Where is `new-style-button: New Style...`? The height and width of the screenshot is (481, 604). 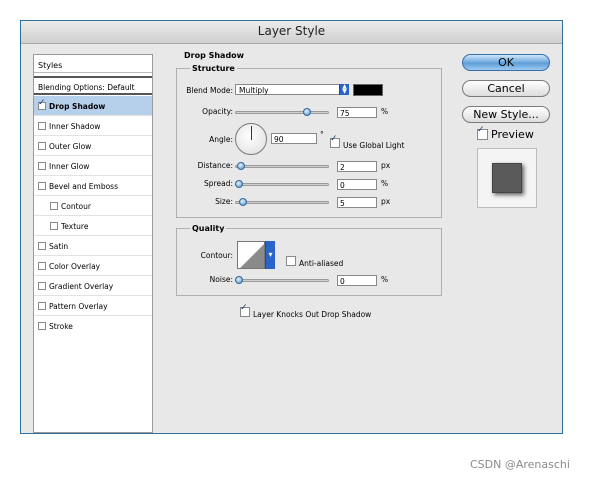 new-style-button: New Style... is located at coordinates (506, 114).